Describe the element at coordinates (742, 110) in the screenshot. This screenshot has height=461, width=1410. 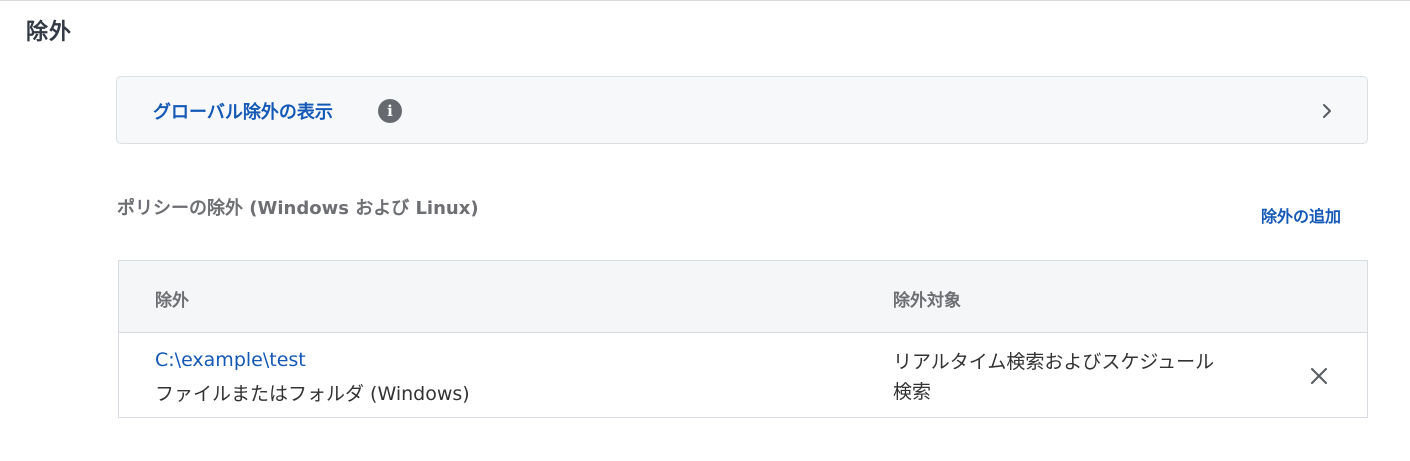
I see `global-exclusions-panel: グローバル除外の表示 i` at that location.